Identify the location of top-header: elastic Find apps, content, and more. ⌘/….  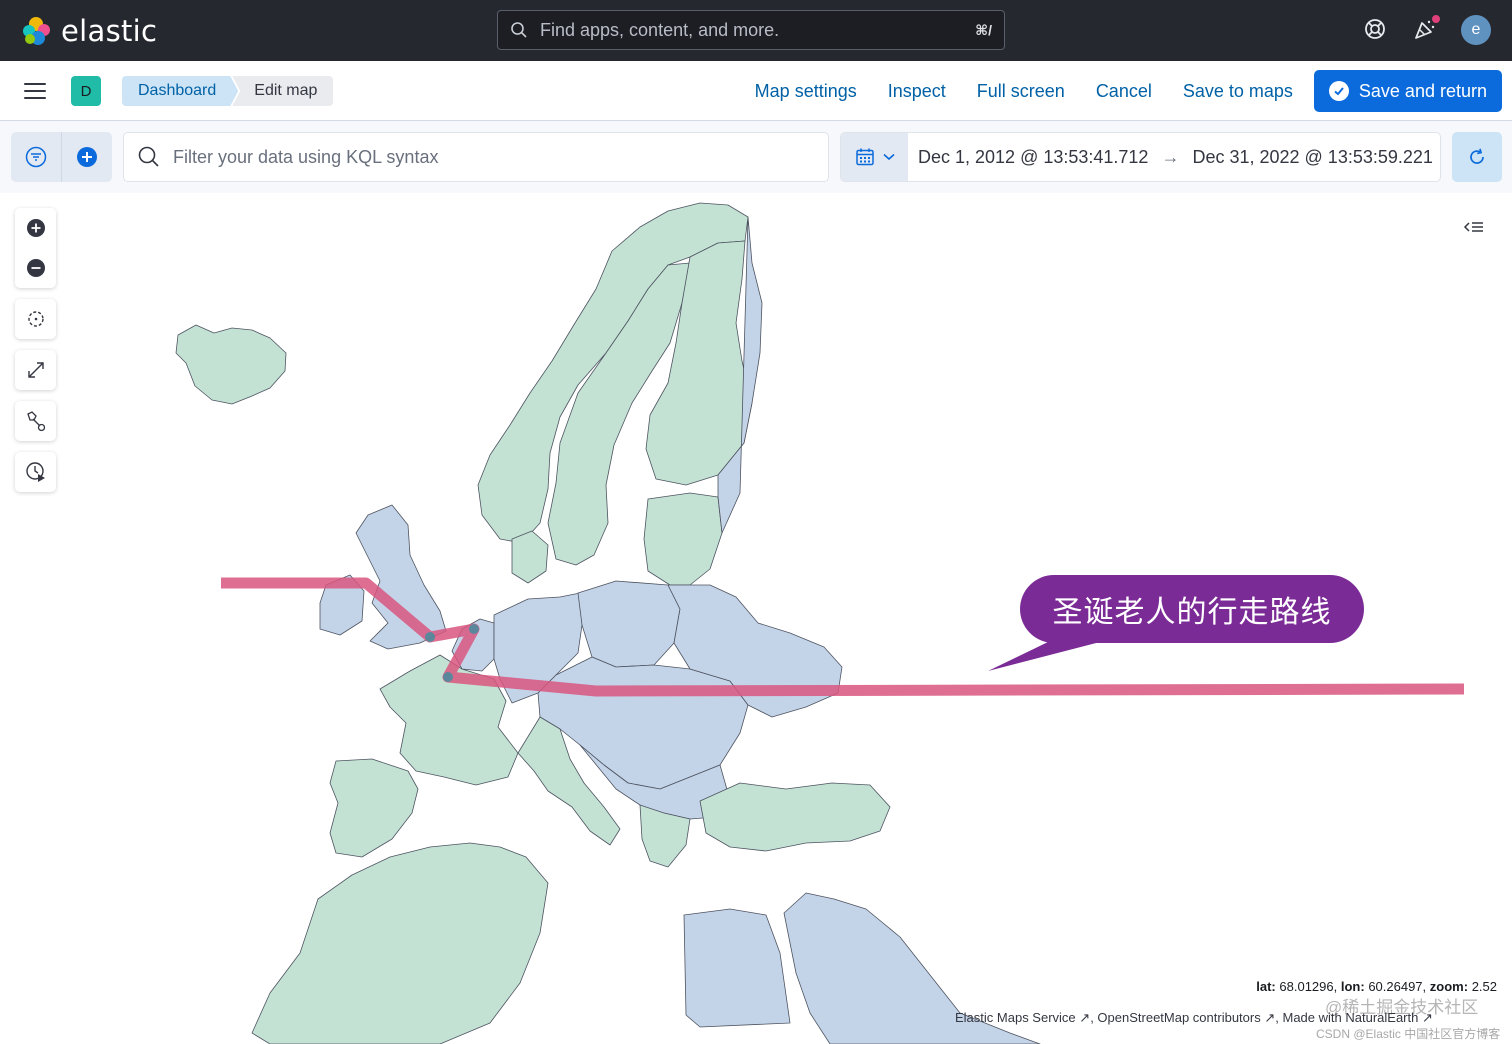
(756, 30).